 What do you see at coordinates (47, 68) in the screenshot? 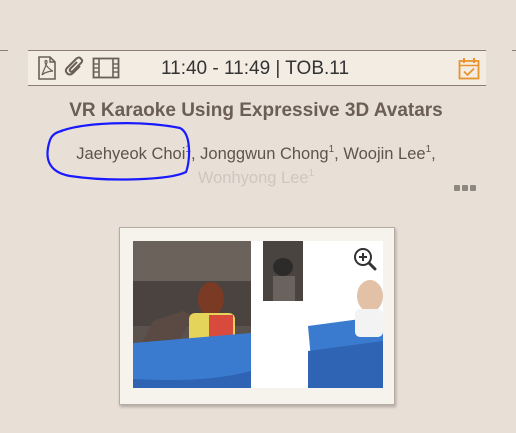
I see `pdf-icon` at bounding box center [47, 68].